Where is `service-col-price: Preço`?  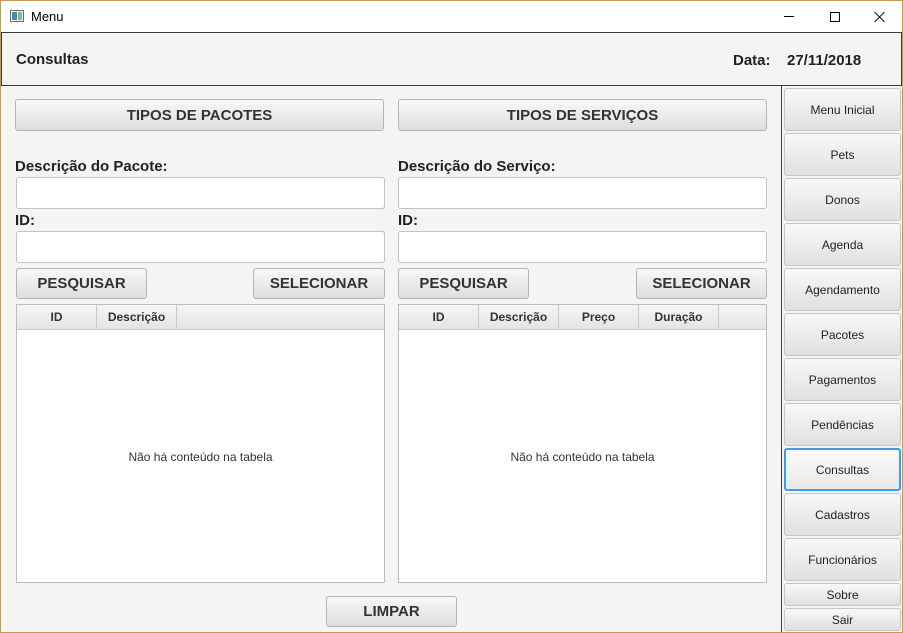
service-col-price: Preço is located at coordinates (599, 317).